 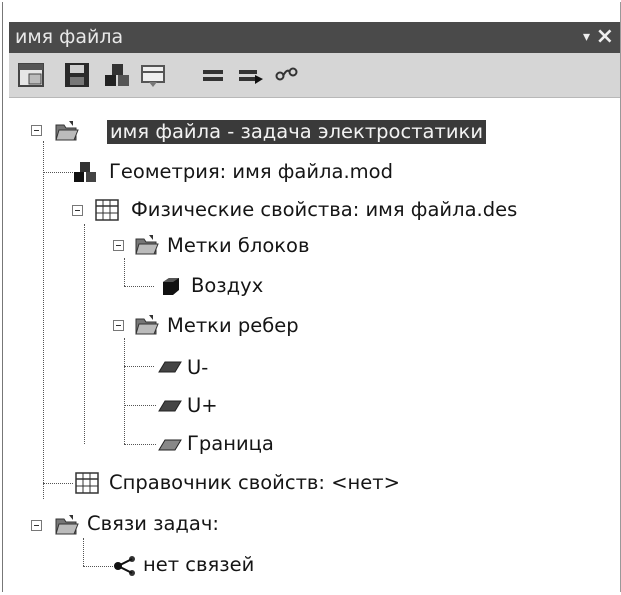 I want to click on geometry-label: Геометрия: имя файла.mod, so click(x=251, y=172).